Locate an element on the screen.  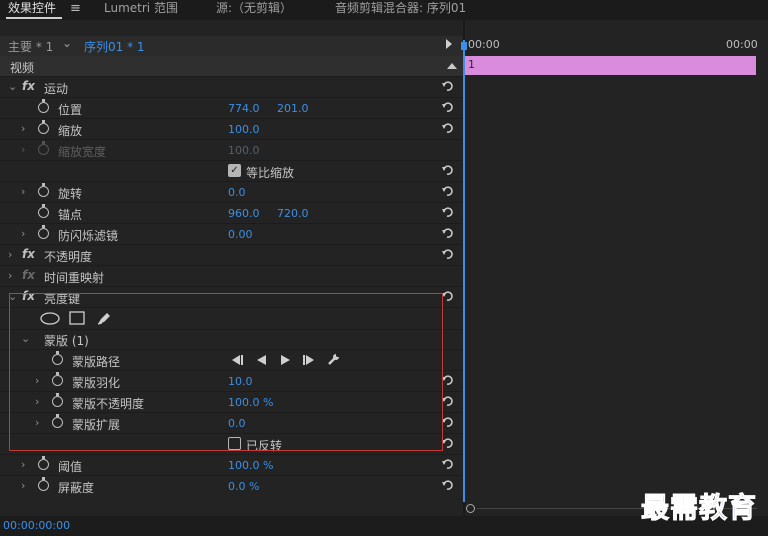
track-backward-one-icon is located at coordinates (238, 360).